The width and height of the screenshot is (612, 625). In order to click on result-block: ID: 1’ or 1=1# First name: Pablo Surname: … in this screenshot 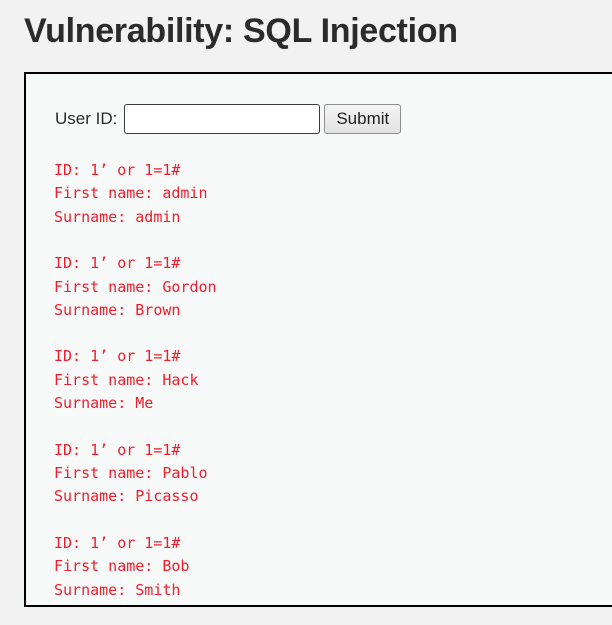, I will do `click(135, 474)`.